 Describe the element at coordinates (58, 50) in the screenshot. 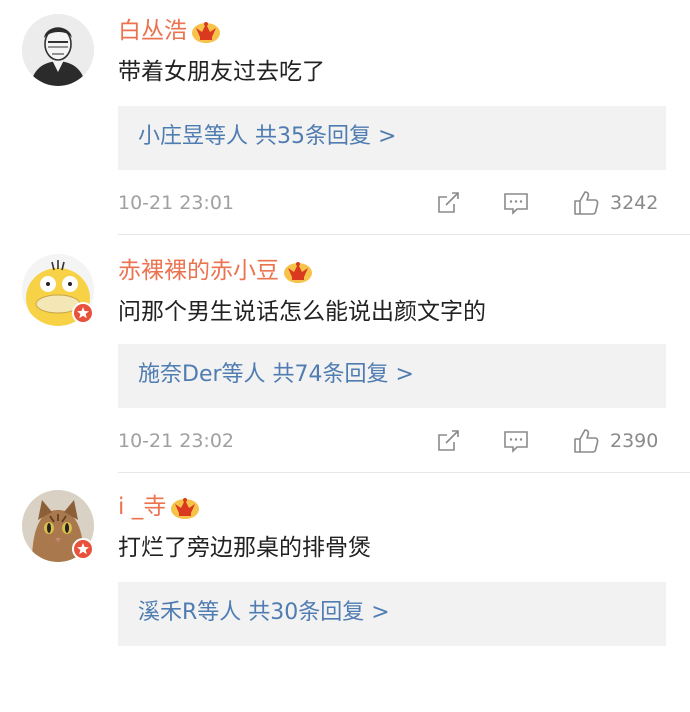

I see `sketch-portrait-avatar` at that location.